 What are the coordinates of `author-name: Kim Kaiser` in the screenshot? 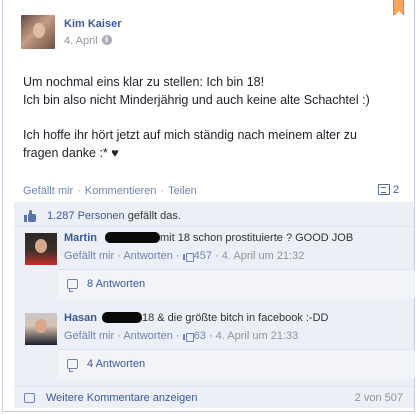 It's located at (92, 24).